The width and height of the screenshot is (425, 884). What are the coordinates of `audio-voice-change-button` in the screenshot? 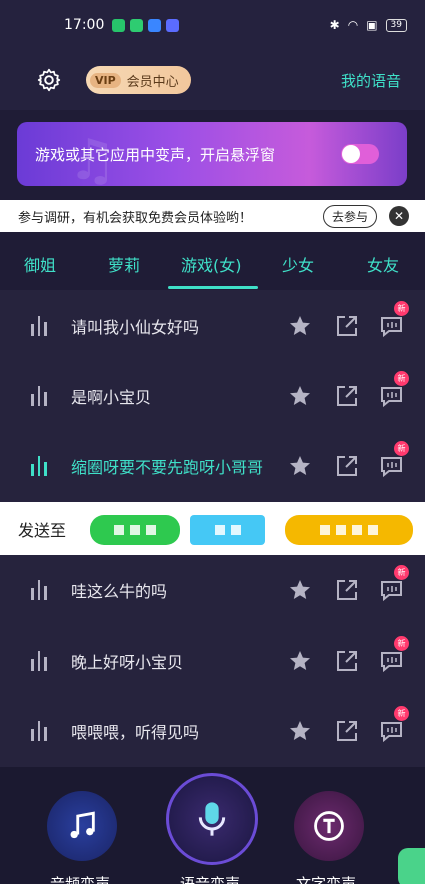 It's located at (82, 826).